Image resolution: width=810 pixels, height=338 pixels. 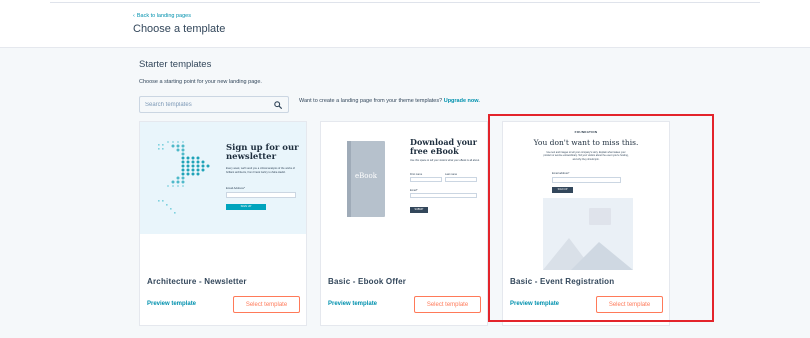 What do you see at coordinates (366, 176) in the screenshot?
I see `ebook-cover-label: eBook` at bounding box center [366, 176].